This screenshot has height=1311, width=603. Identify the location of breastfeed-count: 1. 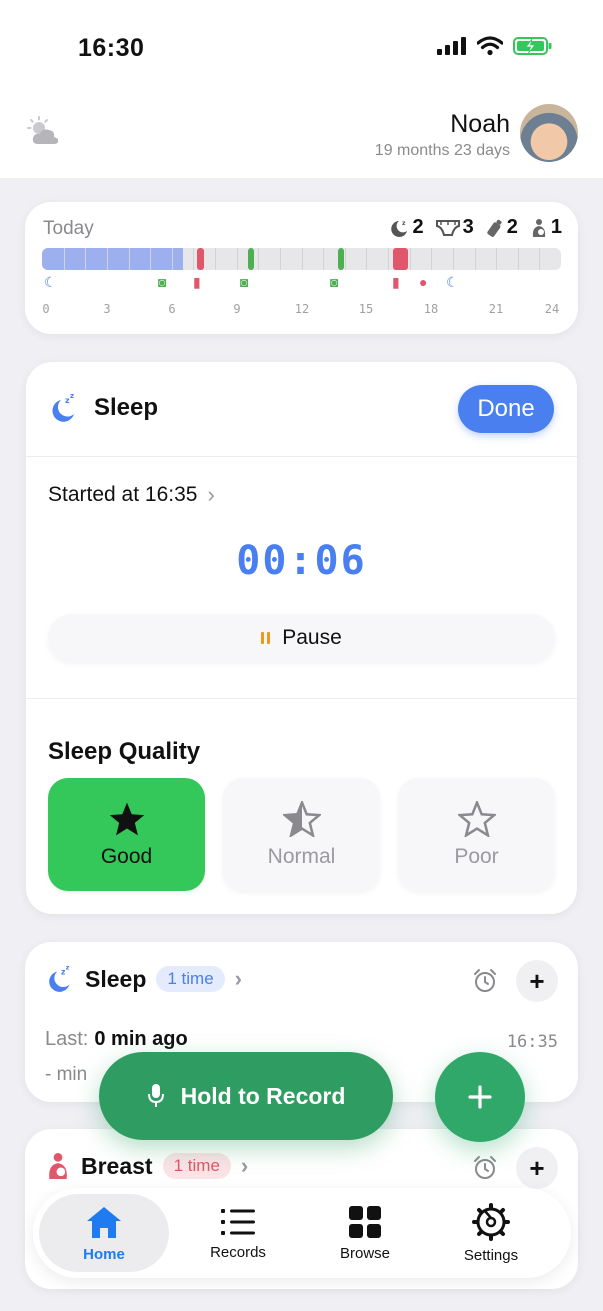
(546, 227).